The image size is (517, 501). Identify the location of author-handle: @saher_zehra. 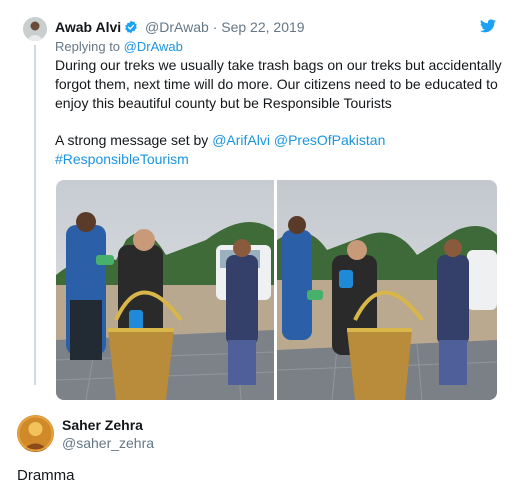
(108, 443).